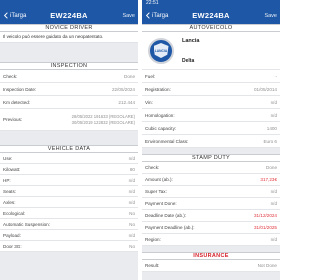 The width and height of the screenshot is (320, 280). I want to click on vehicle-row-kilowatt: Kilowatt: 80, so click(69, 169).